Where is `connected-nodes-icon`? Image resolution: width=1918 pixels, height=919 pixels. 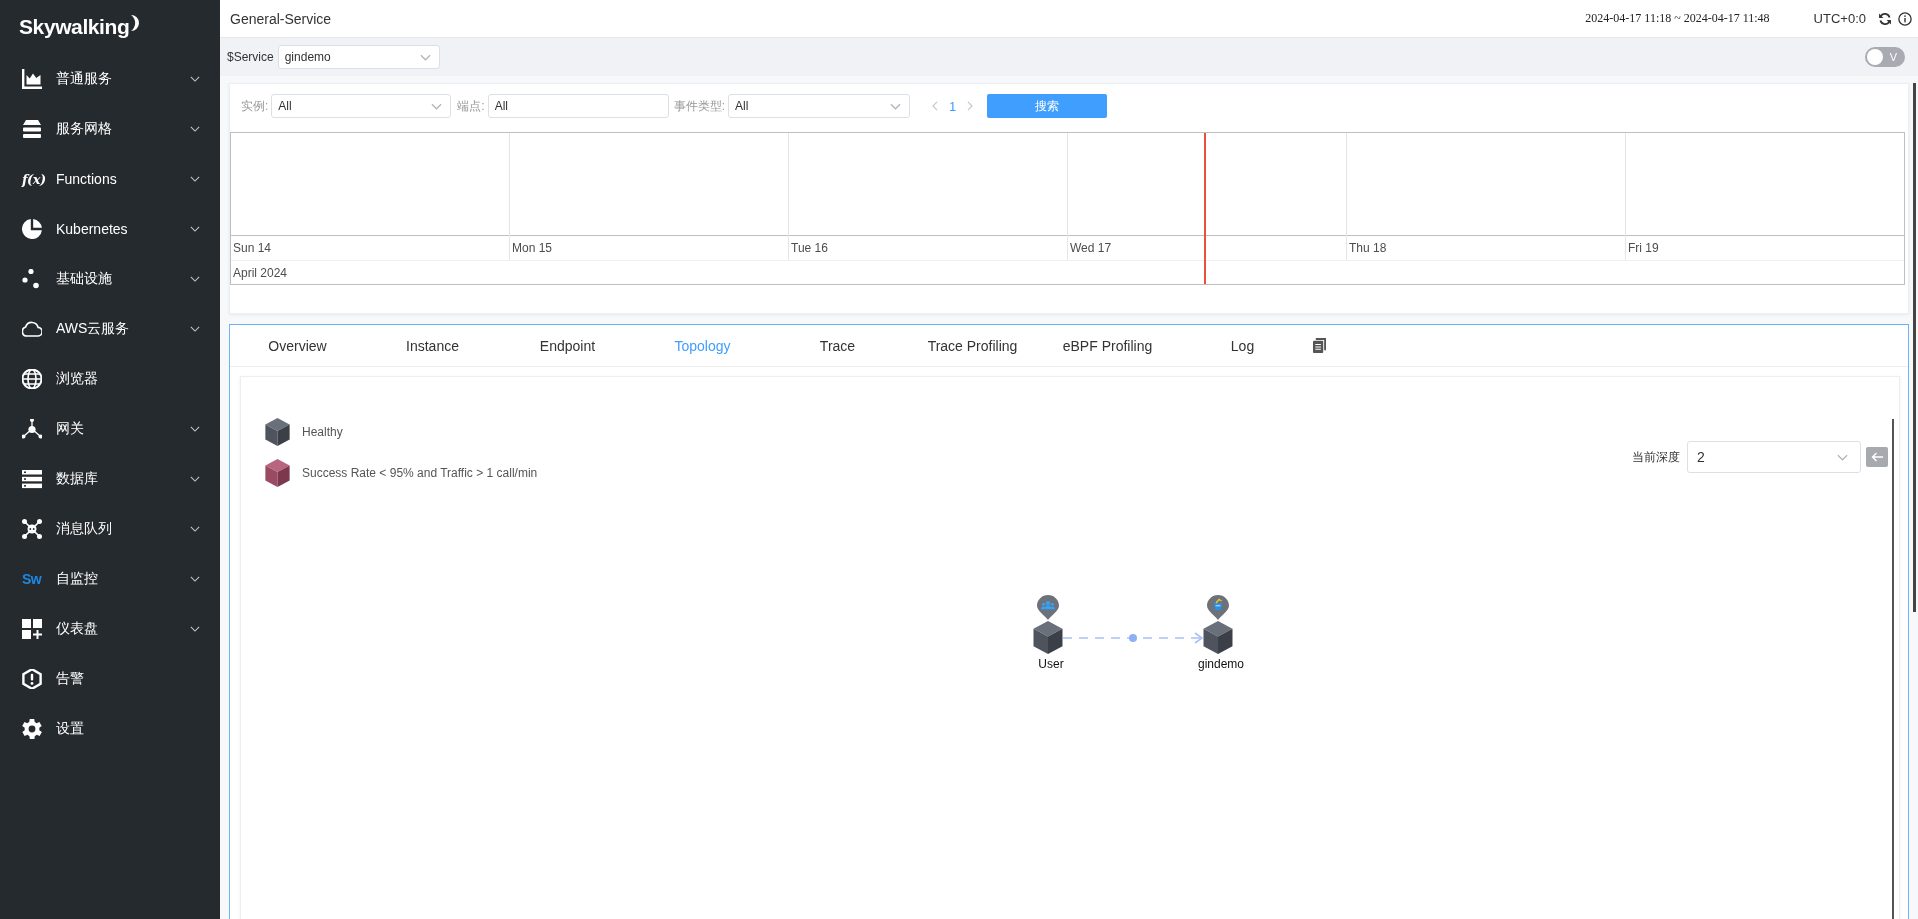 connected-nodes-icon is located at coordinates (32, 529).